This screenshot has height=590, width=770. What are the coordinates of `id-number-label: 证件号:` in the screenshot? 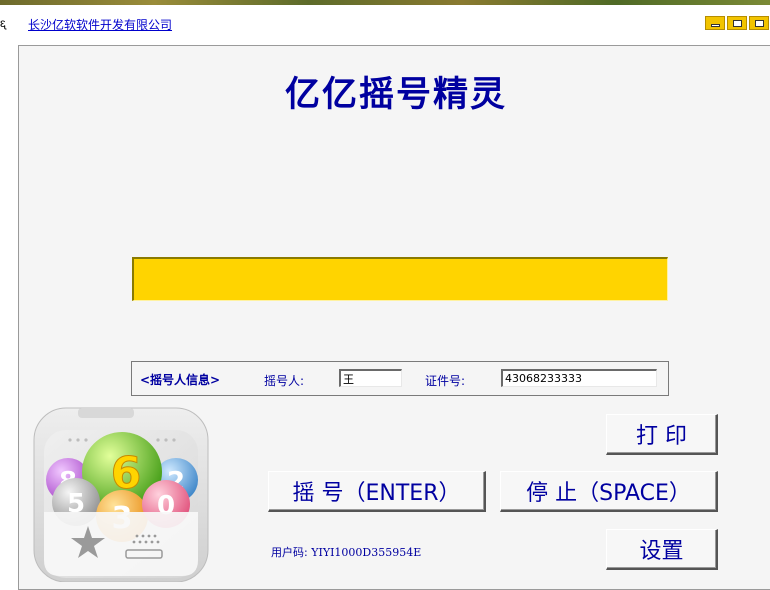 It's located at (445, 381).